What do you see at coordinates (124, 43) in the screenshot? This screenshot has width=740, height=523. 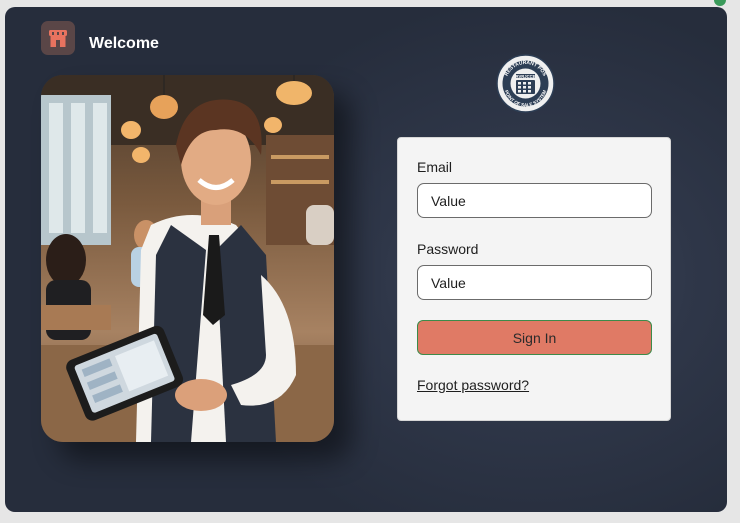 I see `page-title: Welcome` at bounding box center [124, 43].